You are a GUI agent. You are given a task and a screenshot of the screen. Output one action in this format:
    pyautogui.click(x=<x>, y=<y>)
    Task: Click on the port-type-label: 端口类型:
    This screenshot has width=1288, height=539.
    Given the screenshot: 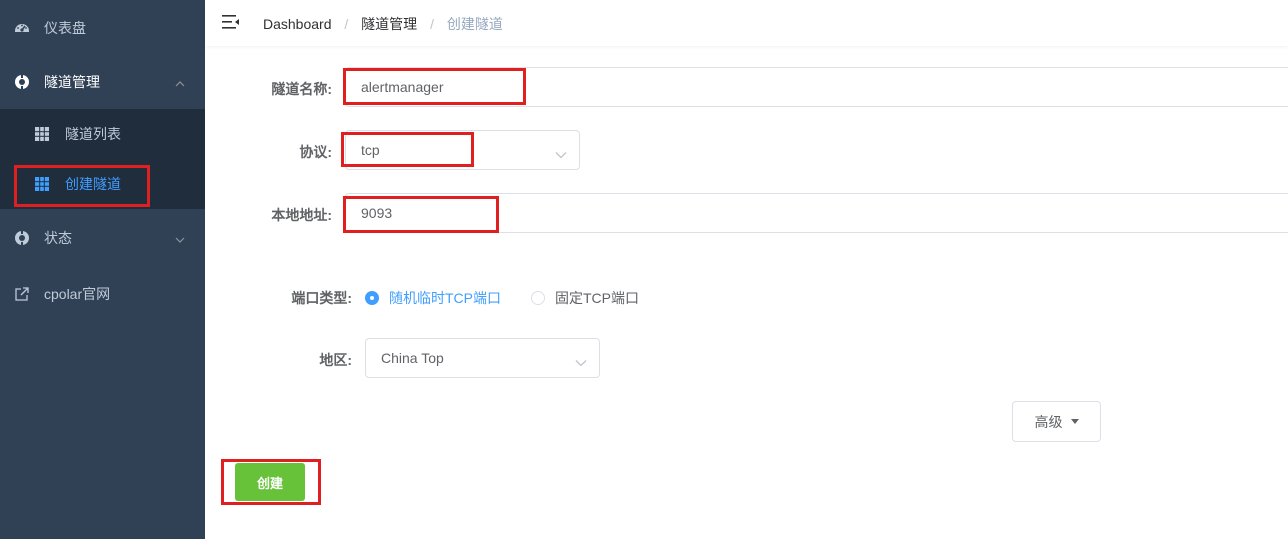 What is the action you would take?
    pyautogui.click(x=321, y=298)
    